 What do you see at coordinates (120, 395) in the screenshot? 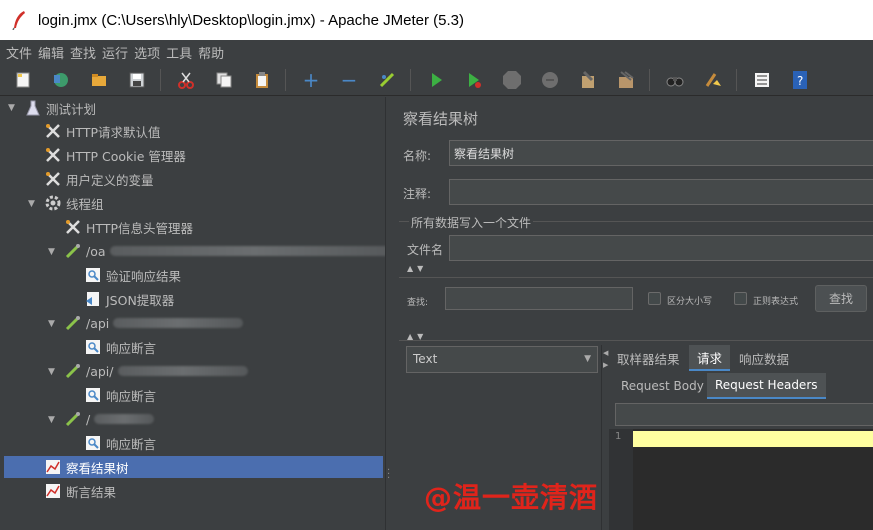
I see `tree-node-assertion-3: 响应断言` at bounding box center [120, 395].